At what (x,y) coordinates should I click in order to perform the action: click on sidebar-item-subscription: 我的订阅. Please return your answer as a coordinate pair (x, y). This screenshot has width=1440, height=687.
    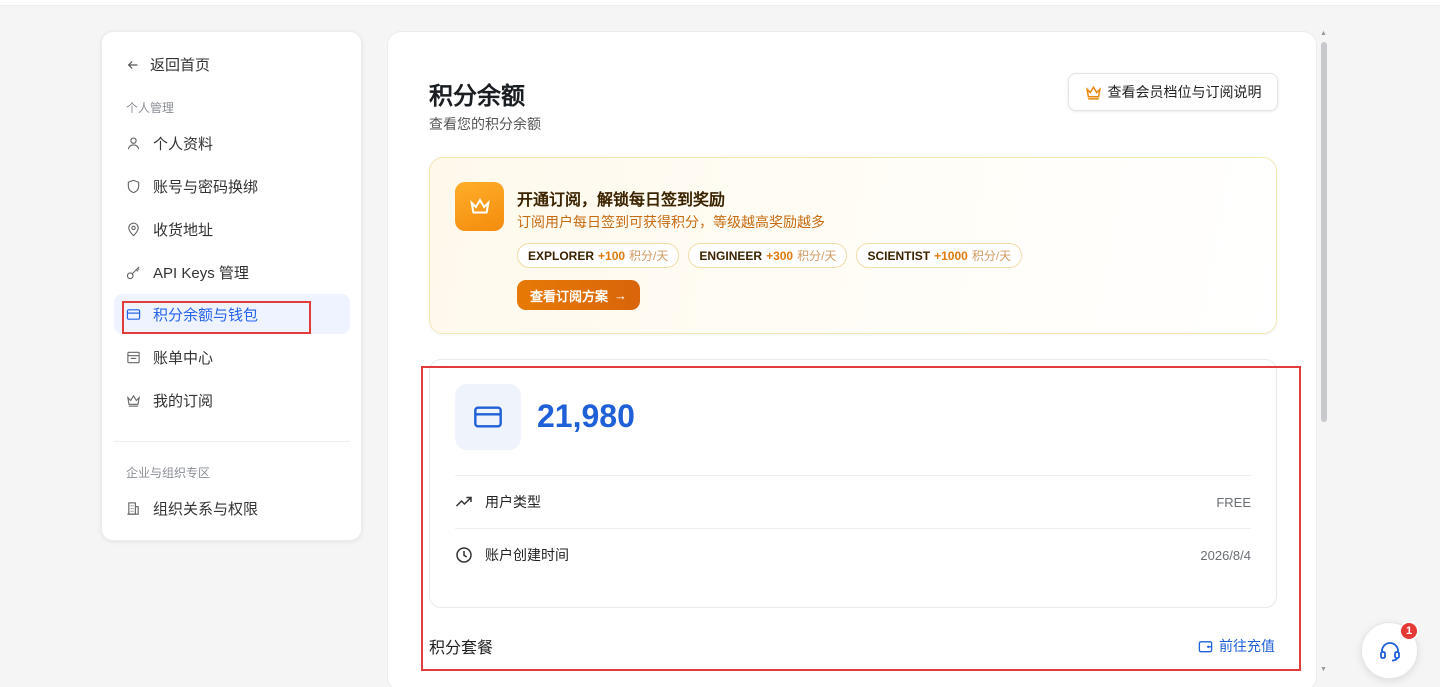
    Looking at the image, I should click on (232, 400).